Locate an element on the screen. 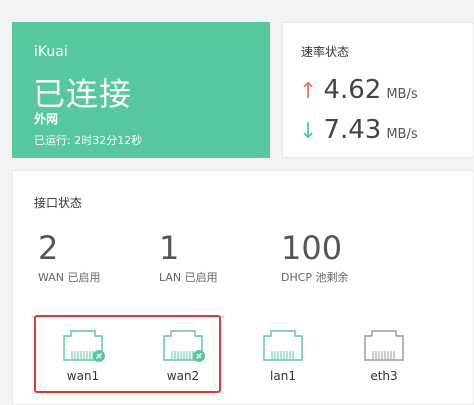 This screenshot has height=405, width=474. uptime-text: 已运行: 2时32分12秒 is located at coordinates (88, 140).